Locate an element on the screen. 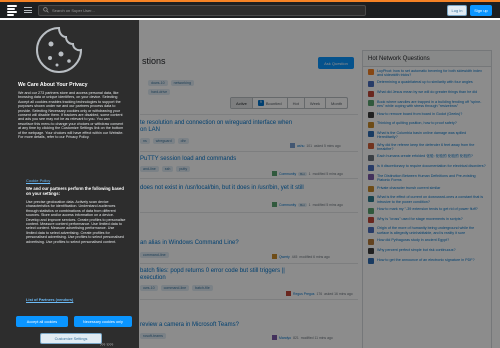  consent-heading: We Care About Your Privacy is located at coordinates (53, 85).